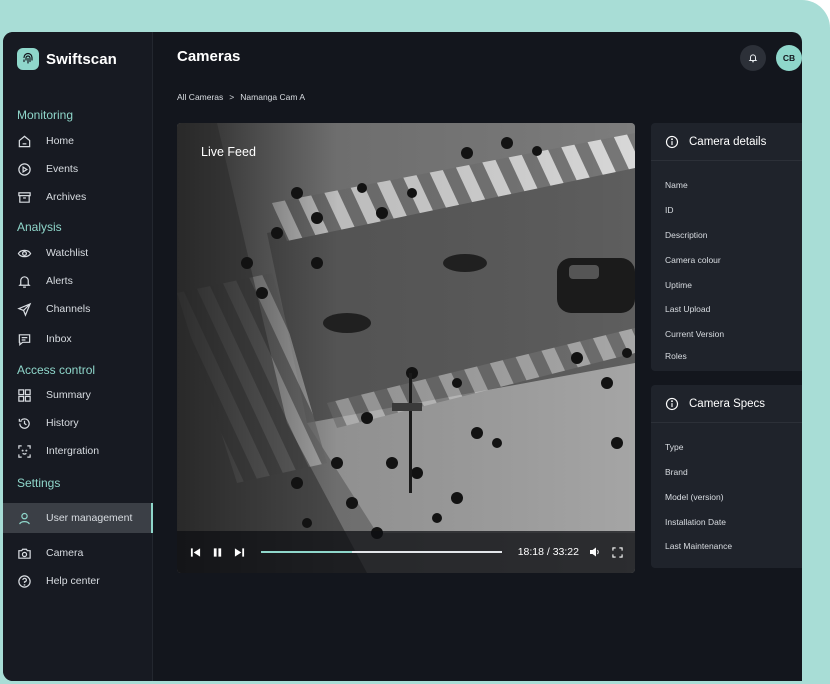 The width and height of the screenshot is (830, 684). I want to click on nav-label: Home, so click(60, 141).